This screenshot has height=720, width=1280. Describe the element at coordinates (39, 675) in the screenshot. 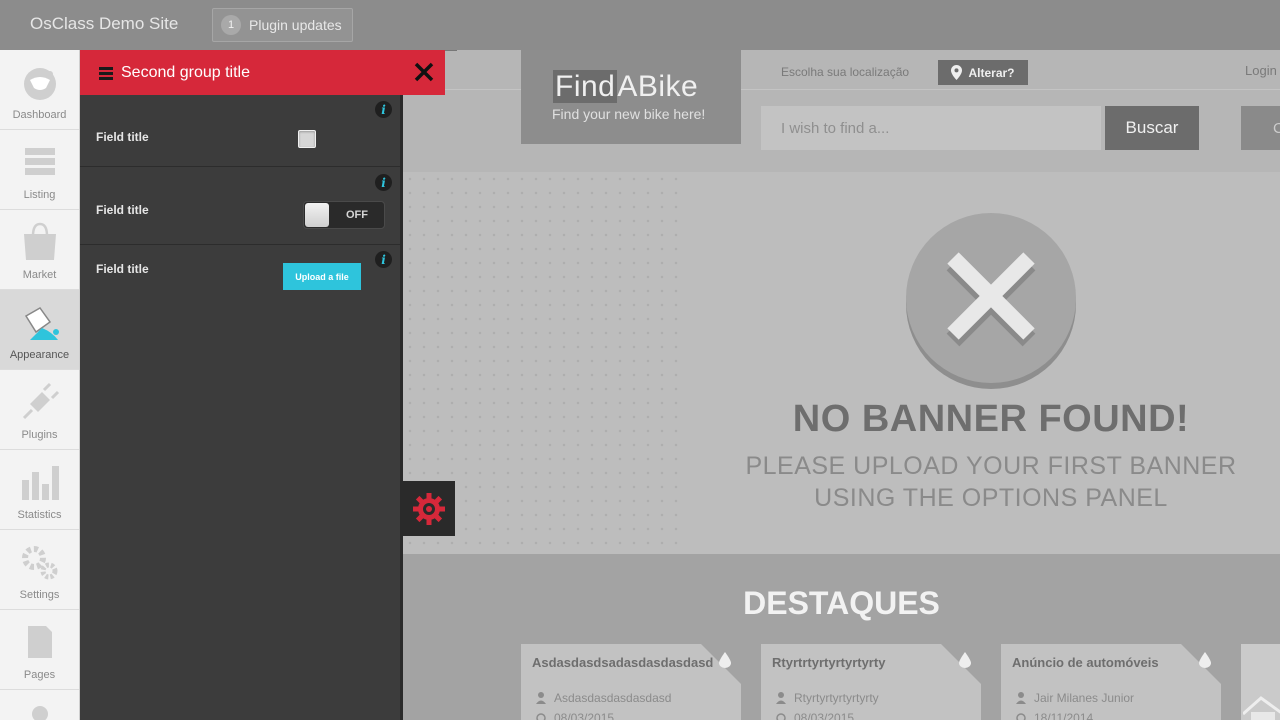

I see `sidebar-item-label: Pages` at that location.